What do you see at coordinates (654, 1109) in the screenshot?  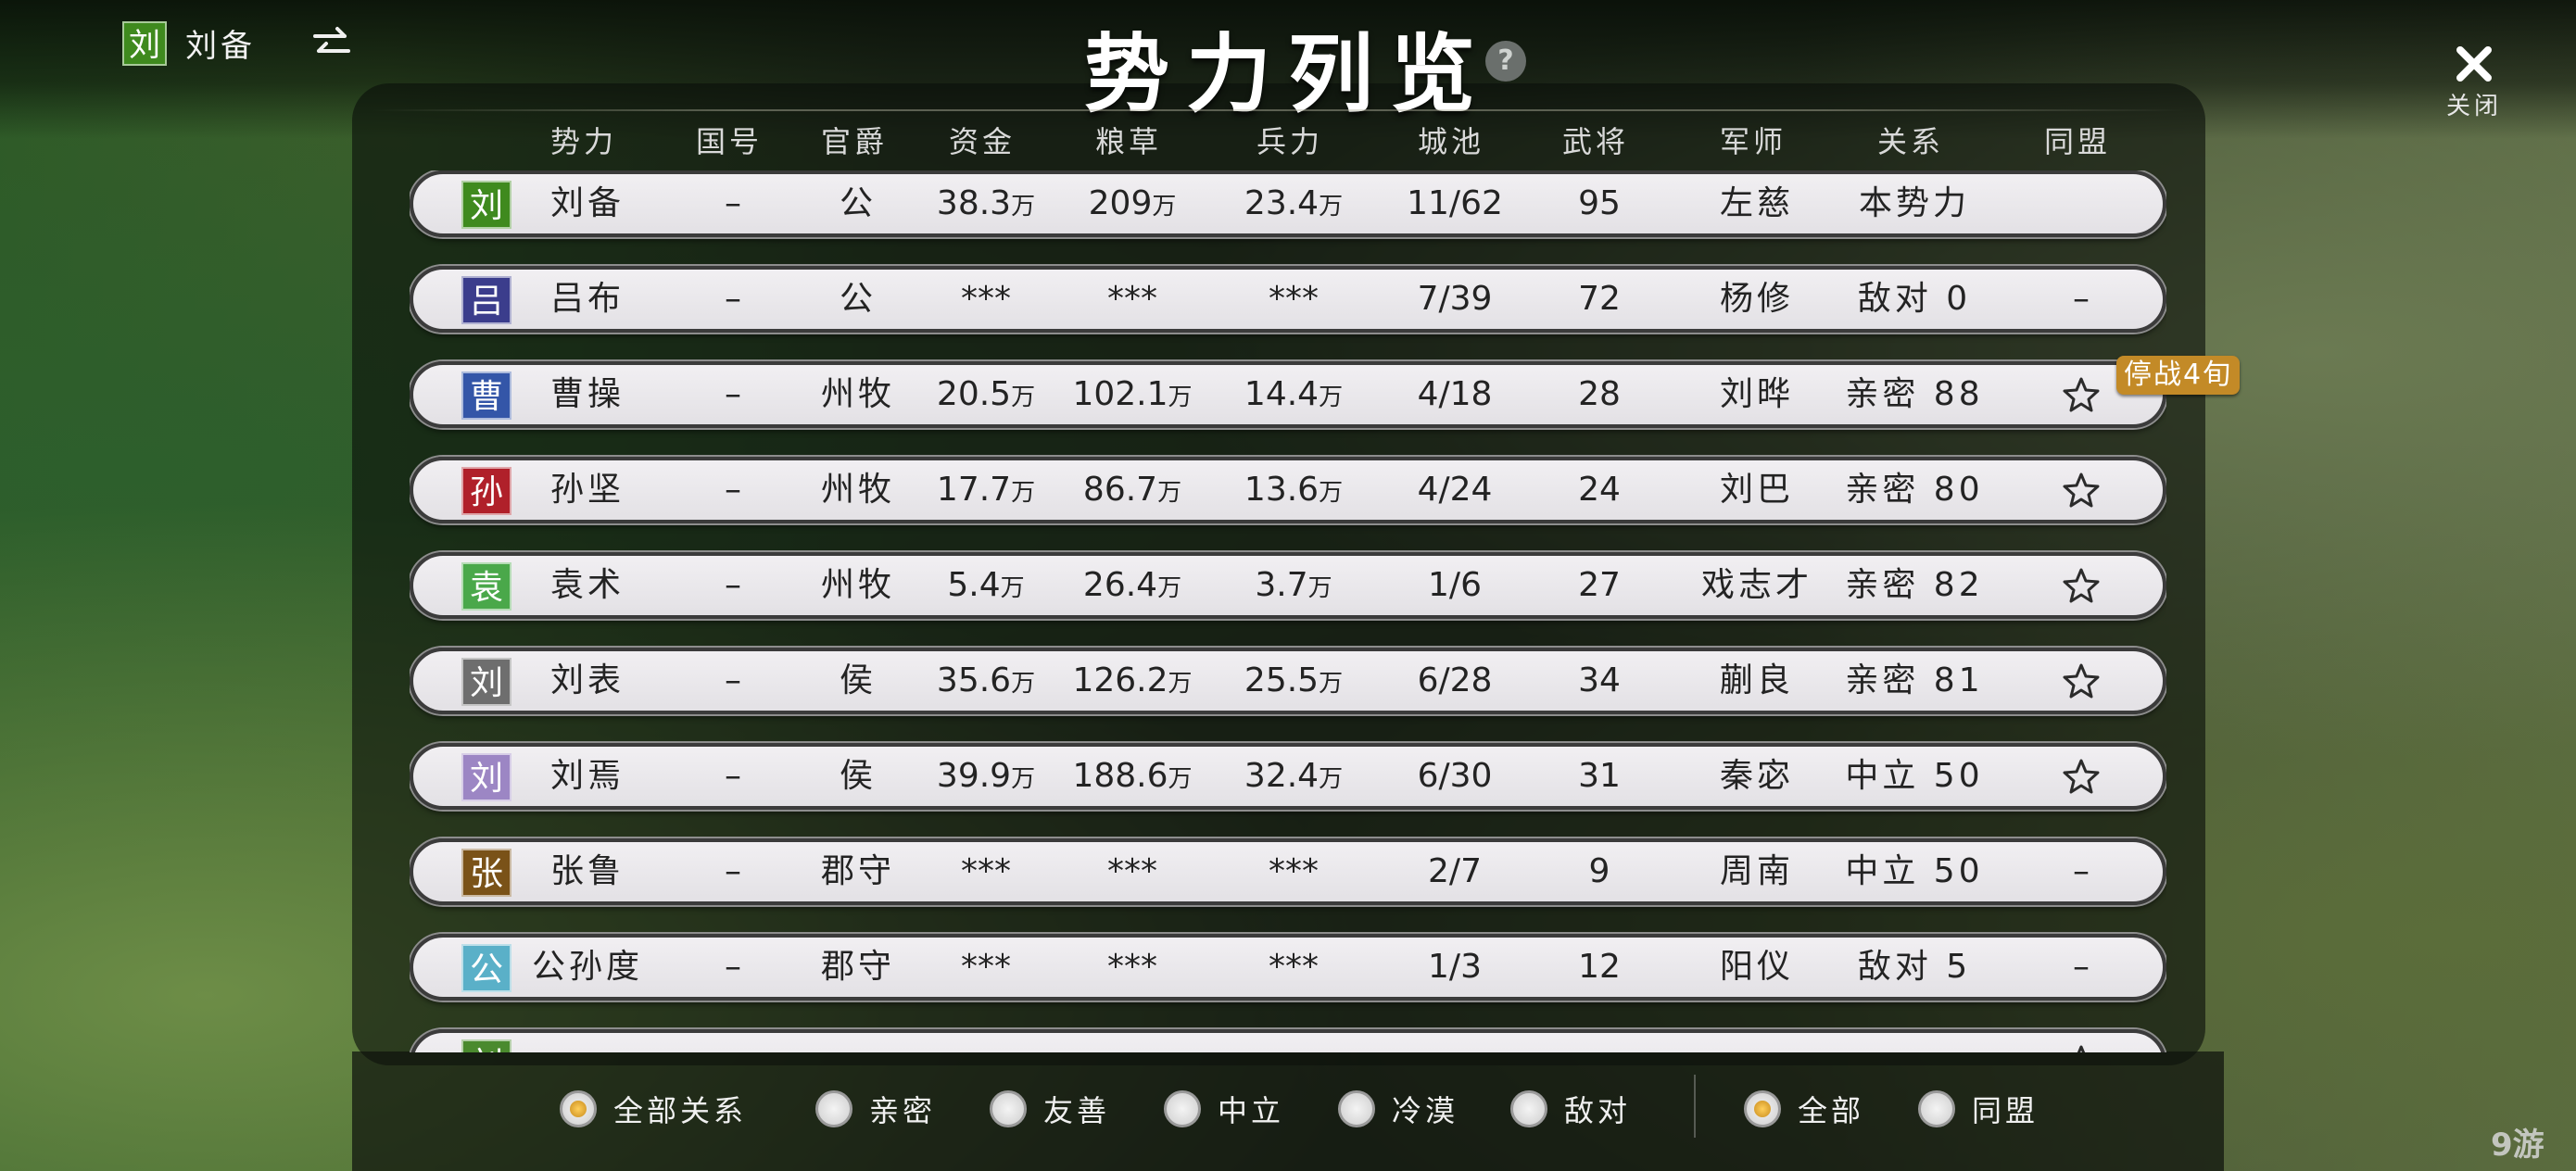 I see `filter-radio: 全部关系` at bounding box center [654, 1109].